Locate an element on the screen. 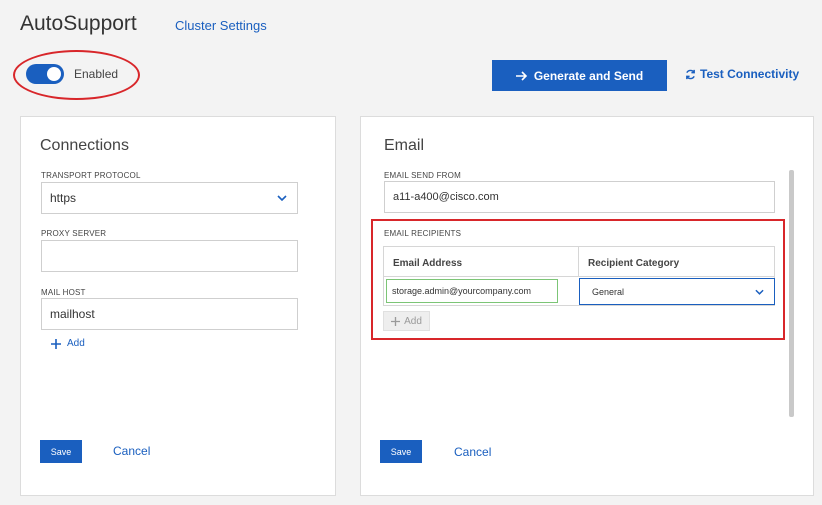  proxy-server-input is located at coordinates (169, 256).